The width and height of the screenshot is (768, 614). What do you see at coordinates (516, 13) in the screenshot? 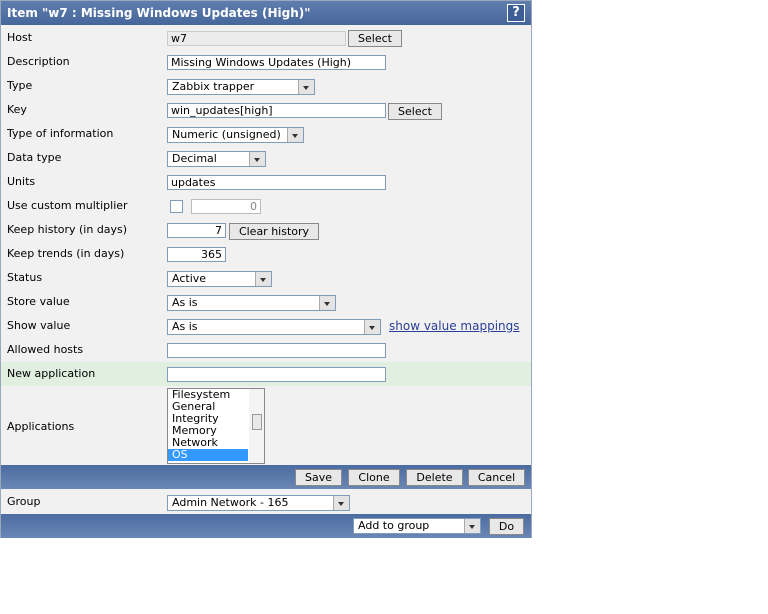
I see `help-icon: ?` at bounding box center [516, 13].